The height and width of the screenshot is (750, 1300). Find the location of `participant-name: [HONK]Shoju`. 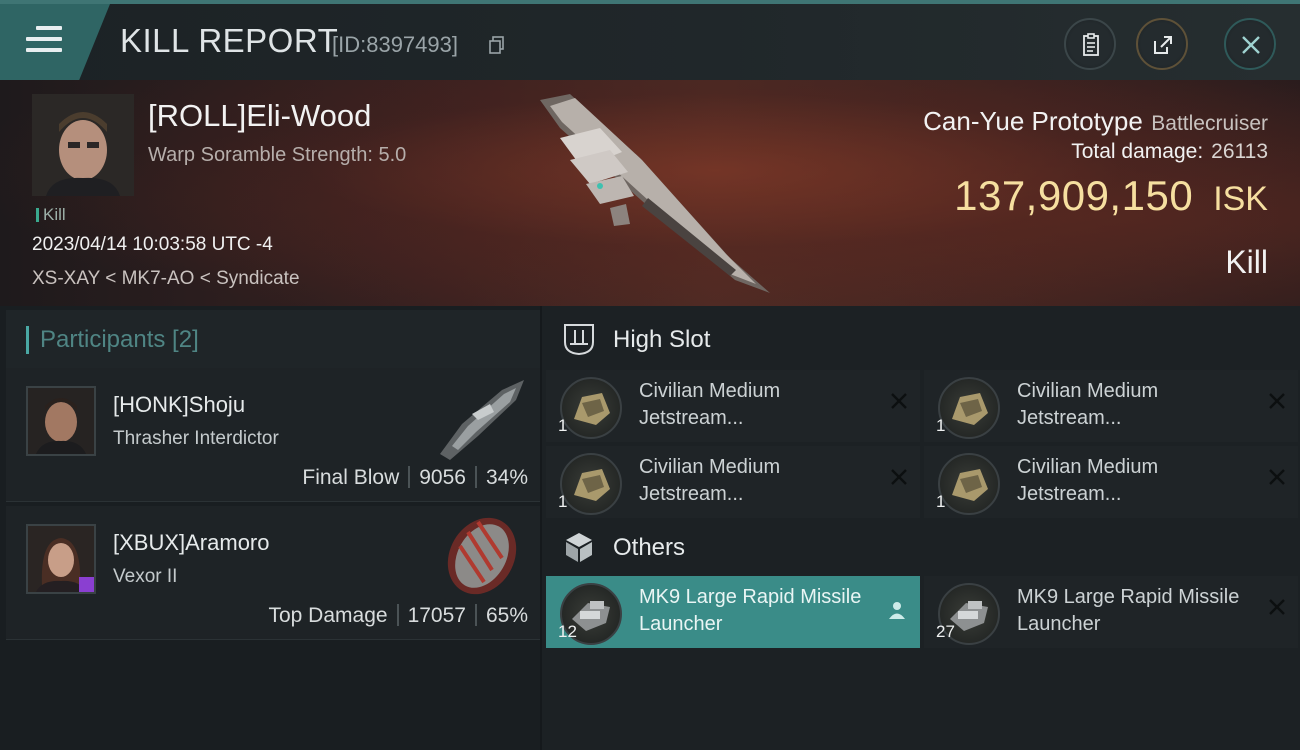

participant-name: [HONK]Shoju is located at coordinates (179, 404).